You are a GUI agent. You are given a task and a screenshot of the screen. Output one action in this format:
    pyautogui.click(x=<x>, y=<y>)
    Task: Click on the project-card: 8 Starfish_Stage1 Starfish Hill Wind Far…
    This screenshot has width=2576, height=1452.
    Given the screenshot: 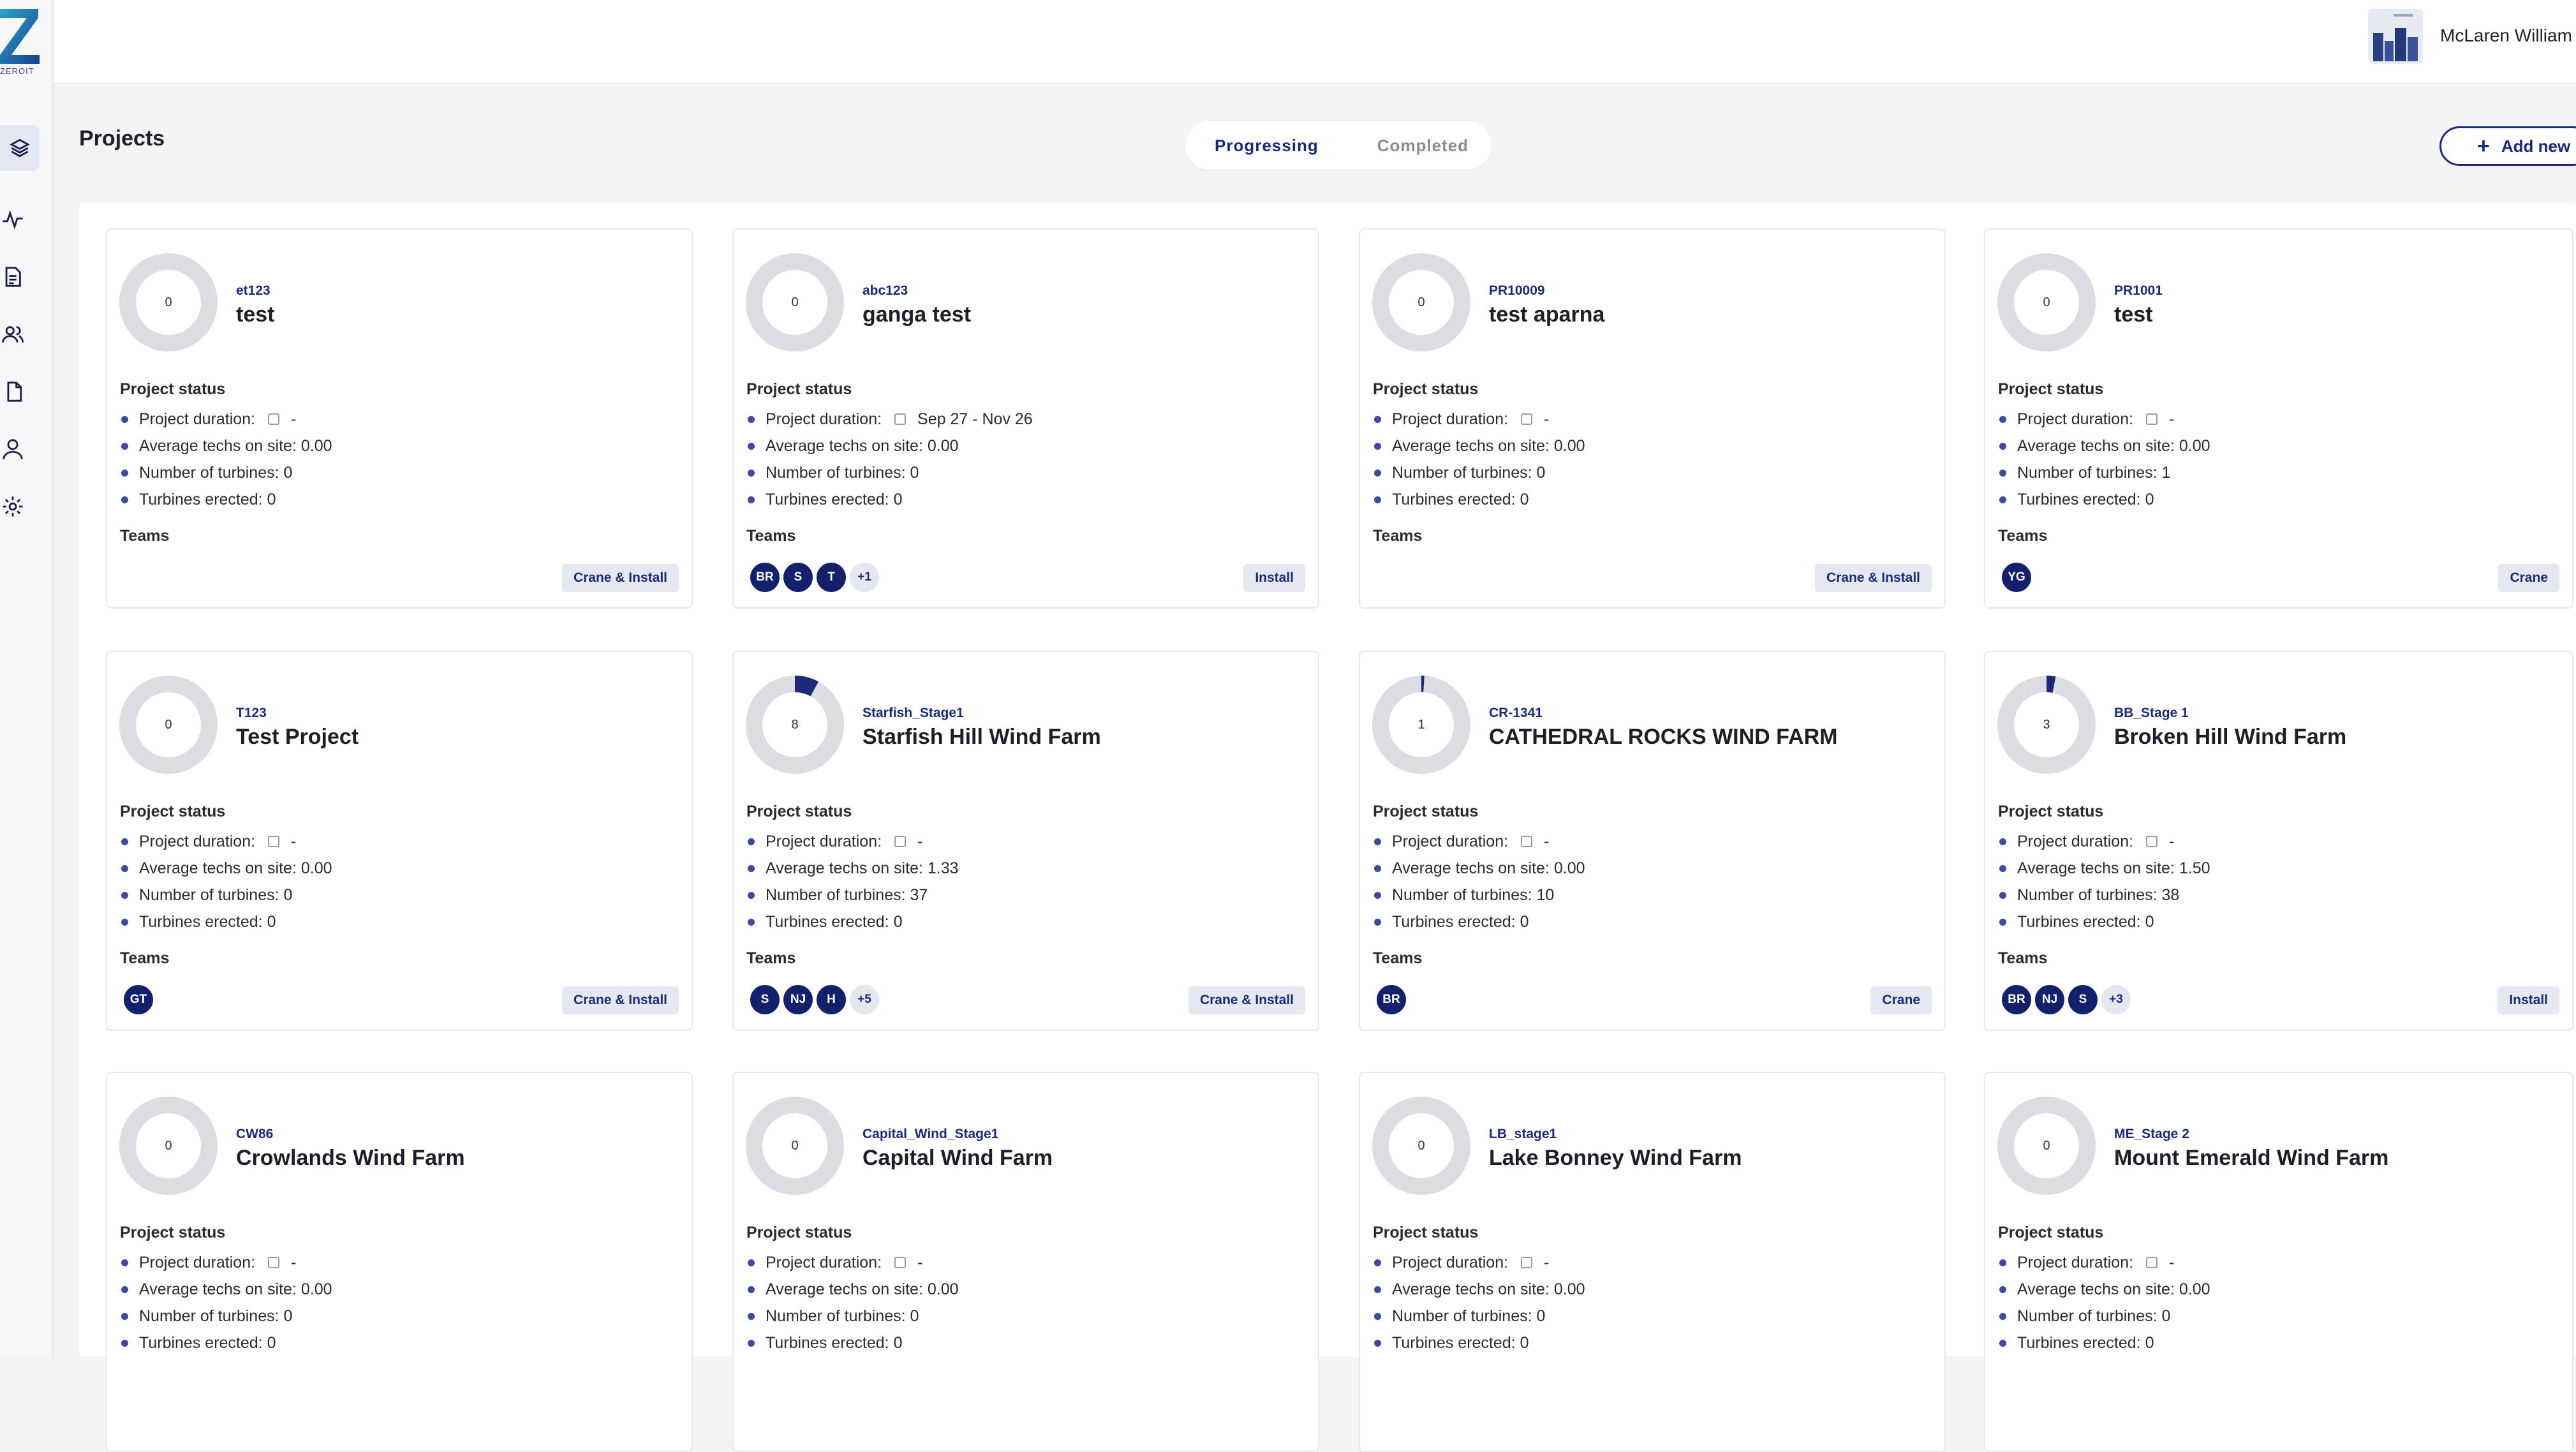 What is the action you would take?
    pyautogui.click(x=1025, y=841)
    